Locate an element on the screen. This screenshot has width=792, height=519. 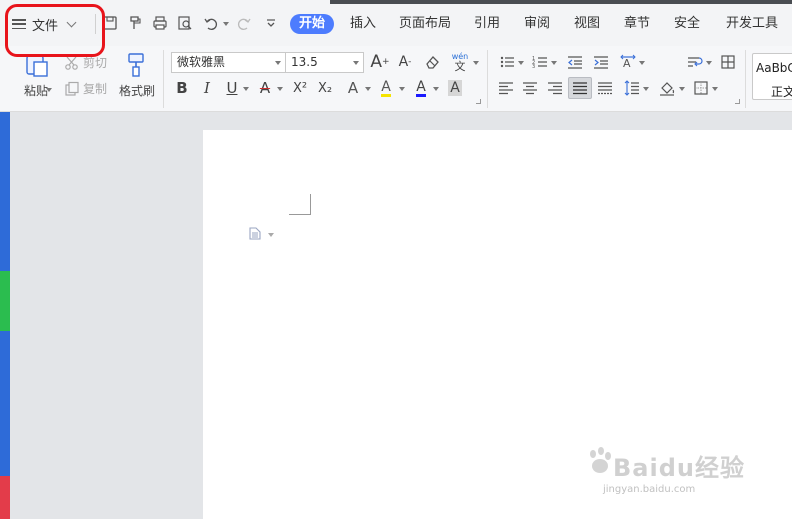
paint-bucket-icon is located at coordinates (667, 89).